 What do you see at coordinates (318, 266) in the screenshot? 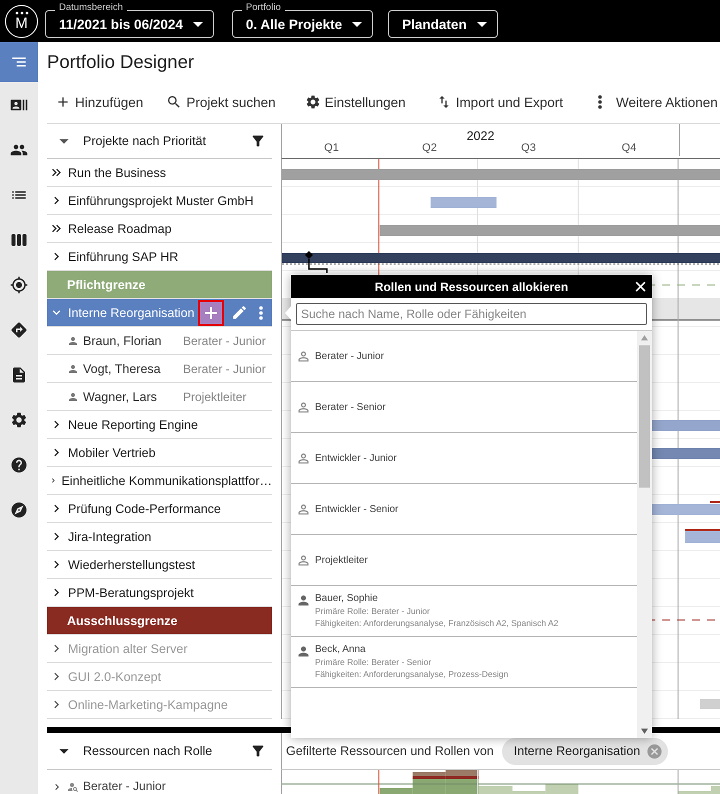
I see `connector-line` at bounding box center [318, 266].